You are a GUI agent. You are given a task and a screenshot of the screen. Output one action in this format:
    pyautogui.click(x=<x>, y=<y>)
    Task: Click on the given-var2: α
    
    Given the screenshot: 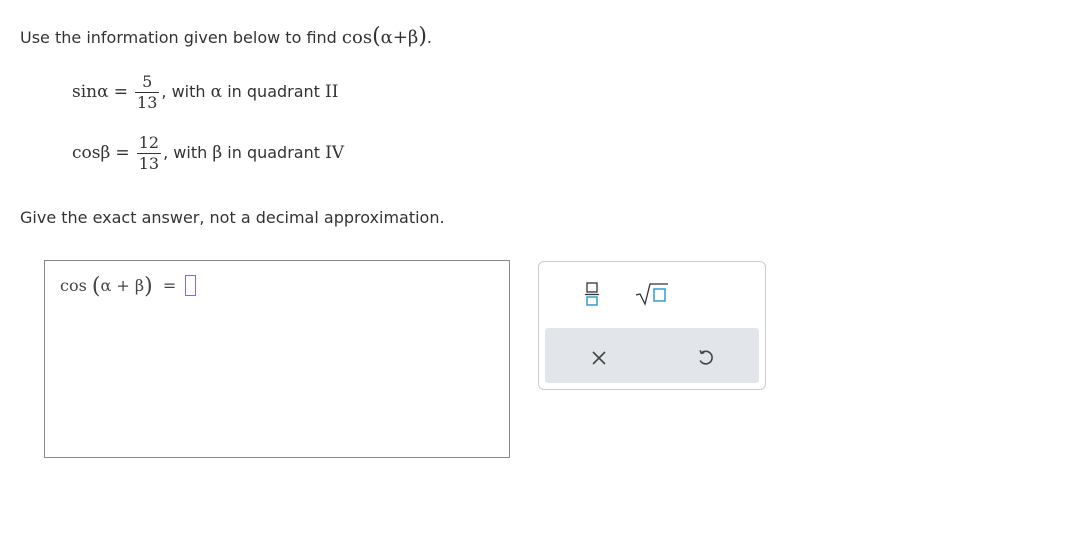 What is the action you would take?
    pyautogui.click(x=216, y=92)
    